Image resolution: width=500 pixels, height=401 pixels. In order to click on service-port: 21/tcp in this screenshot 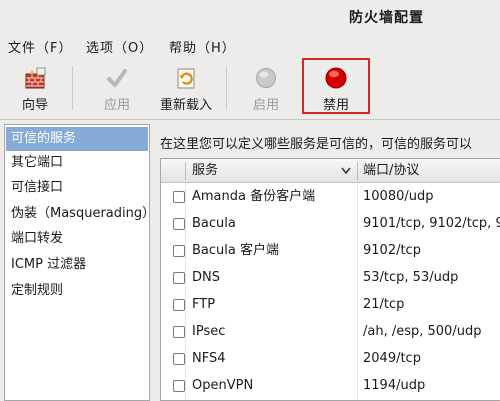, I will do `click(384, 304)`.